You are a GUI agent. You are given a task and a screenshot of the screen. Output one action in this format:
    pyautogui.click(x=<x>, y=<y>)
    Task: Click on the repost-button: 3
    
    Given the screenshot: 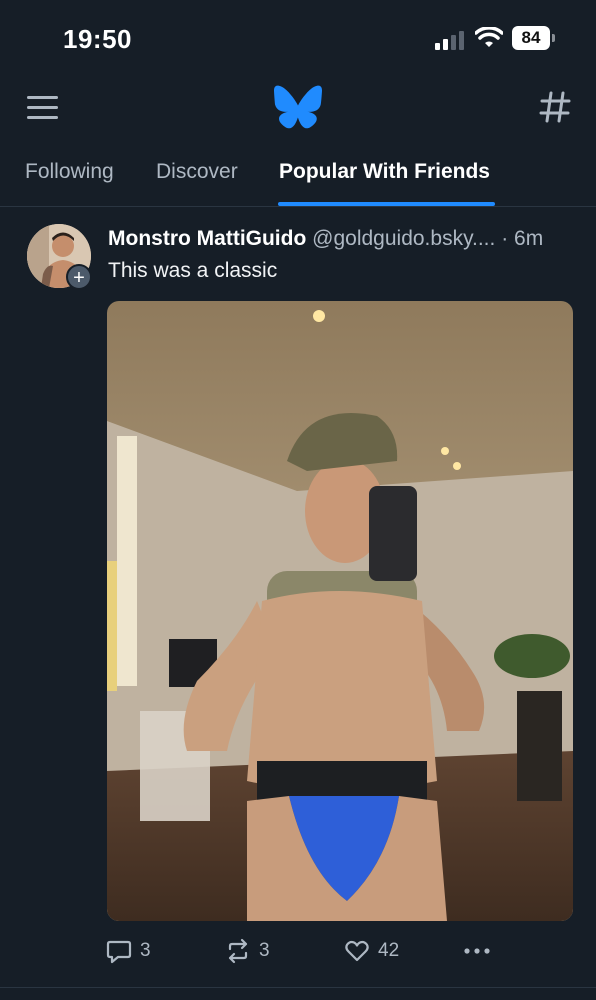 What is the action you would take?
    pyautogui.click(x=247, y=951)
    